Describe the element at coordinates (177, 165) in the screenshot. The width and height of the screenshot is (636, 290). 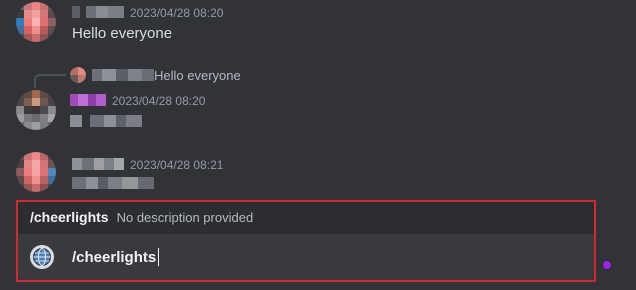
I see `message-timestamp: 2023/04/28 08:21` at that location.